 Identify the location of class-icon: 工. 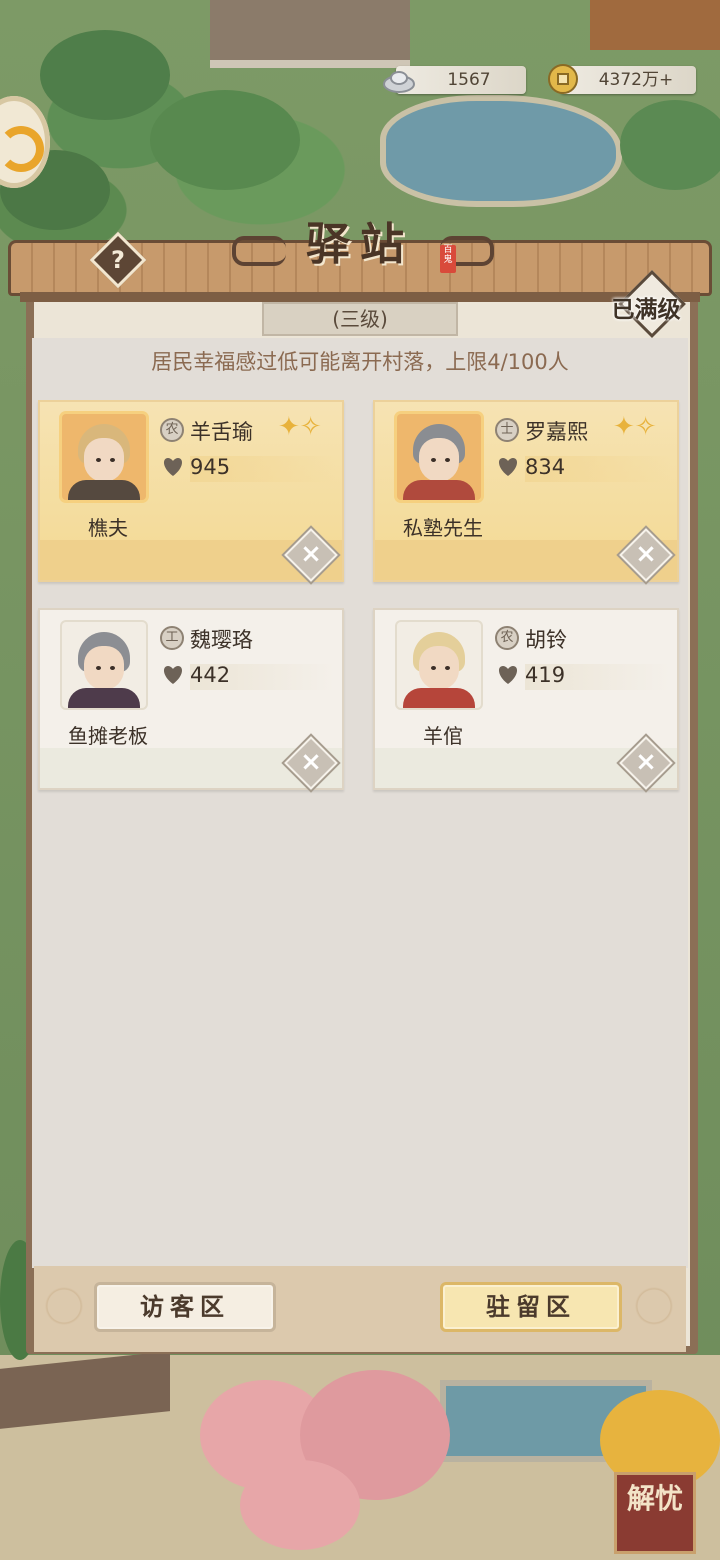
(172, 638).